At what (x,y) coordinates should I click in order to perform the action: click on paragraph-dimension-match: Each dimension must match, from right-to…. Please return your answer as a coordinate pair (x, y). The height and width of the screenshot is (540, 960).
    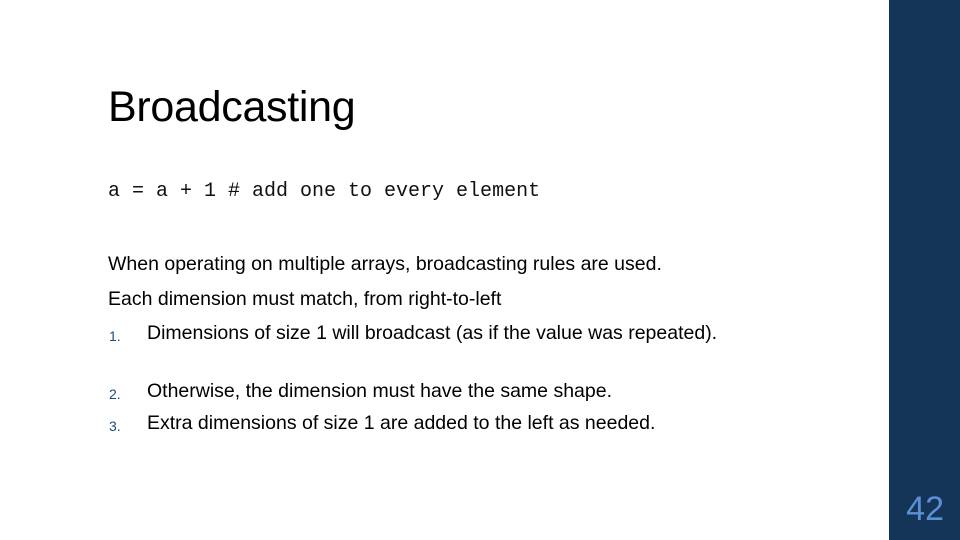
    Looking at the image, I should click on (305, 299).